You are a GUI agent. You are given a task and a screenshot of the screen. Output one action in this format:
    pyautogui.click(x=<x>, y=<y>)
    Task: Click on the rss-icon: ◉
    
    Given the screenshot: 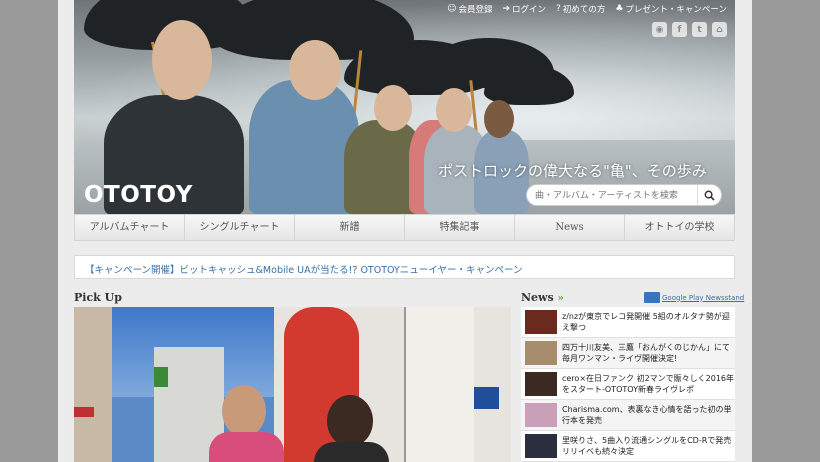 What is the action you would take?
    pyautogui.click(x=659, y=29)
    